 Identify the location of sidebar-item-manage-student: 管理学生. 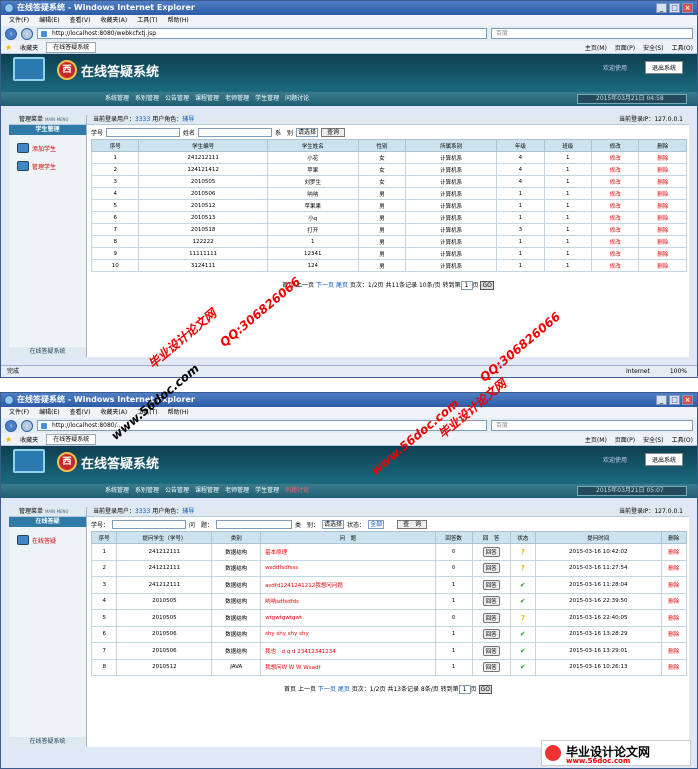
(47, 162).